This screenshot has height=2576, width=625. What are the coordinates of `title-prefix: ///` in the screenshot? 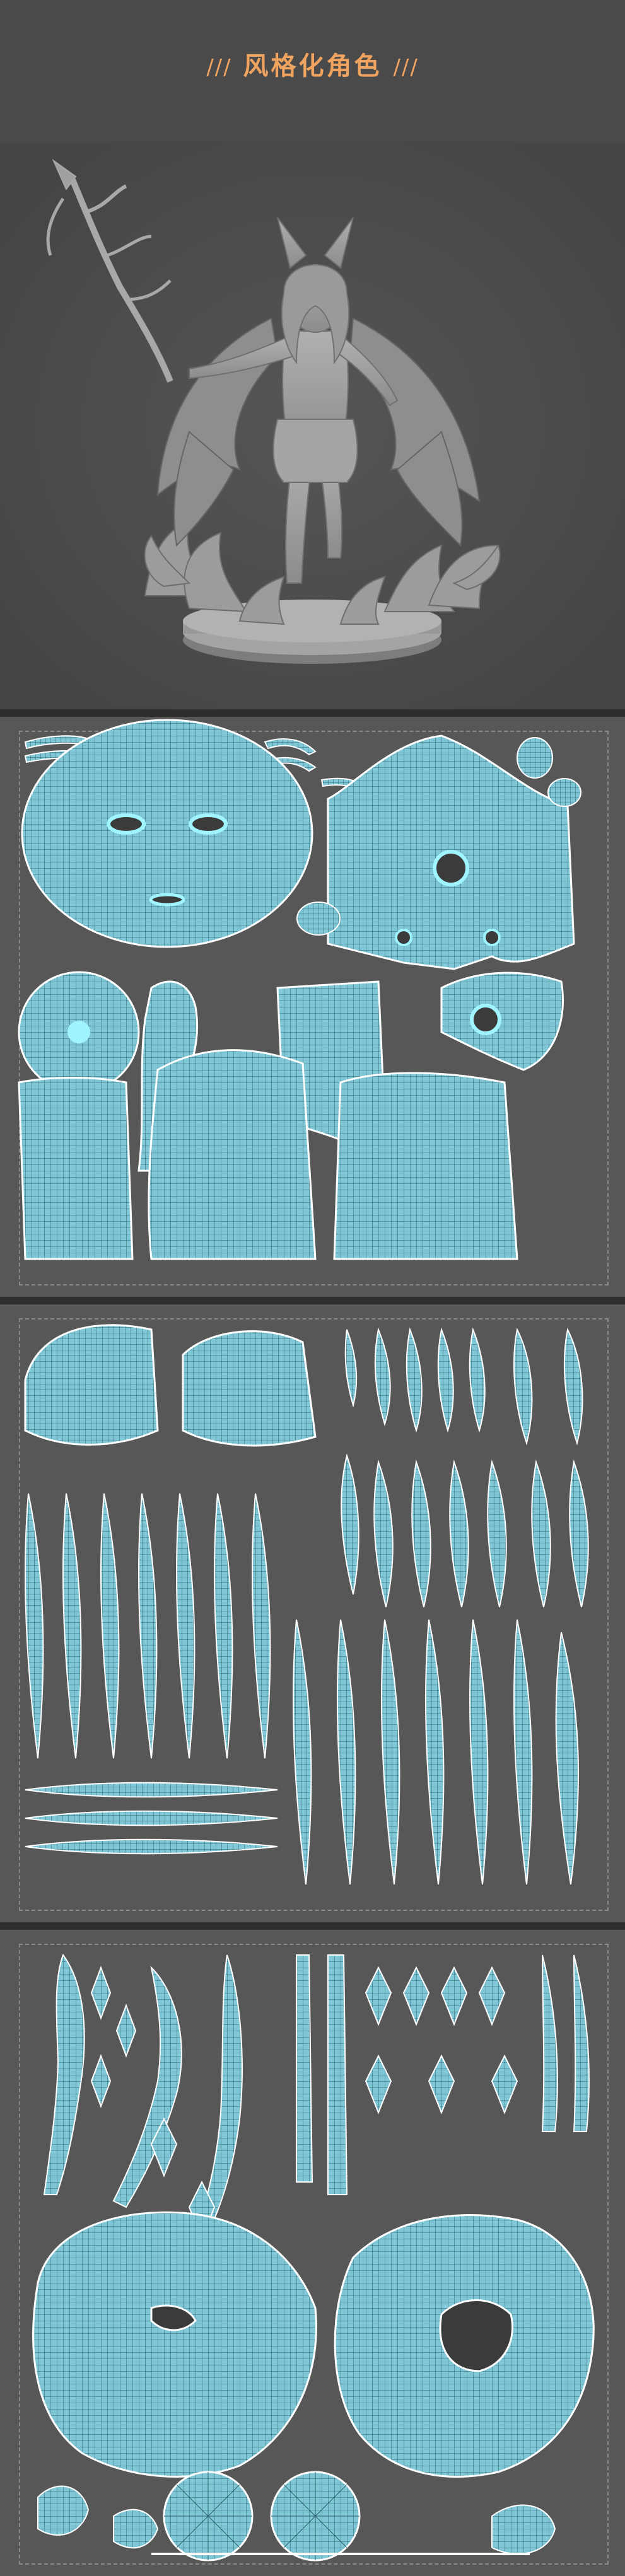 It's located at (219, 67).